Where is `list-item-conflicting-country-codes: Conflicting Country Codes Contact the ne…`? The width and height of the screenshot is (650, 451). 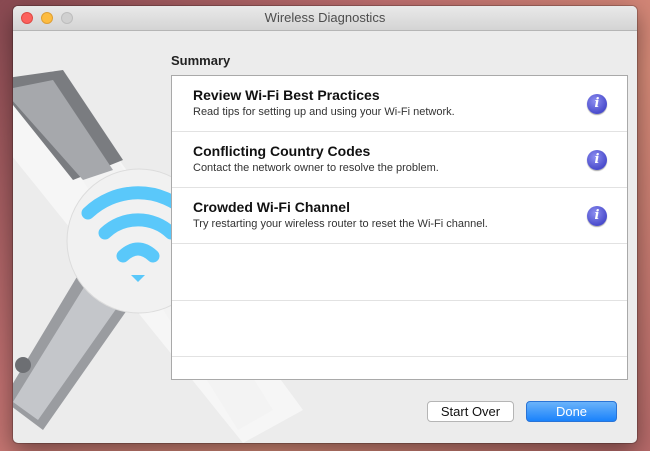
list-item-conflicting-country-codes: Conflicting Country Codes Contact the ne… is located at coordinates (399, 160).